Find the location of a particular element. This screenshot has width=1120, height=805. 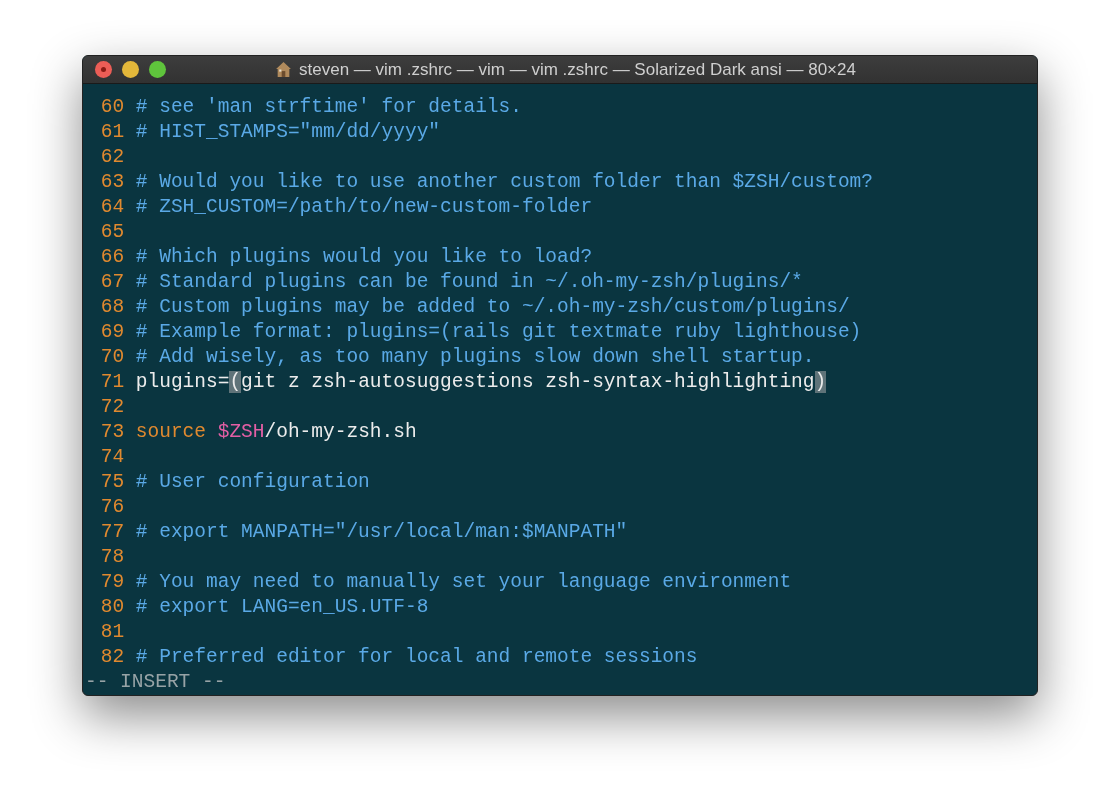

line-number: 61 is located at coordinates (112, 132).